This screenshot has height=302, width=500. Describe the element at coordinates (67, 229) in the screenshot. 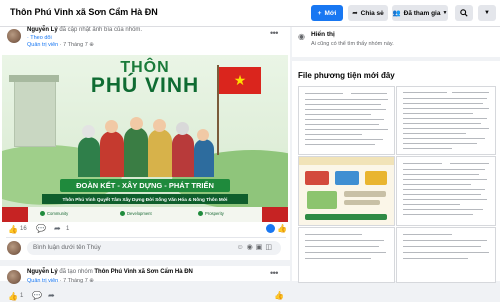

I see `share-count: 1` at that location.